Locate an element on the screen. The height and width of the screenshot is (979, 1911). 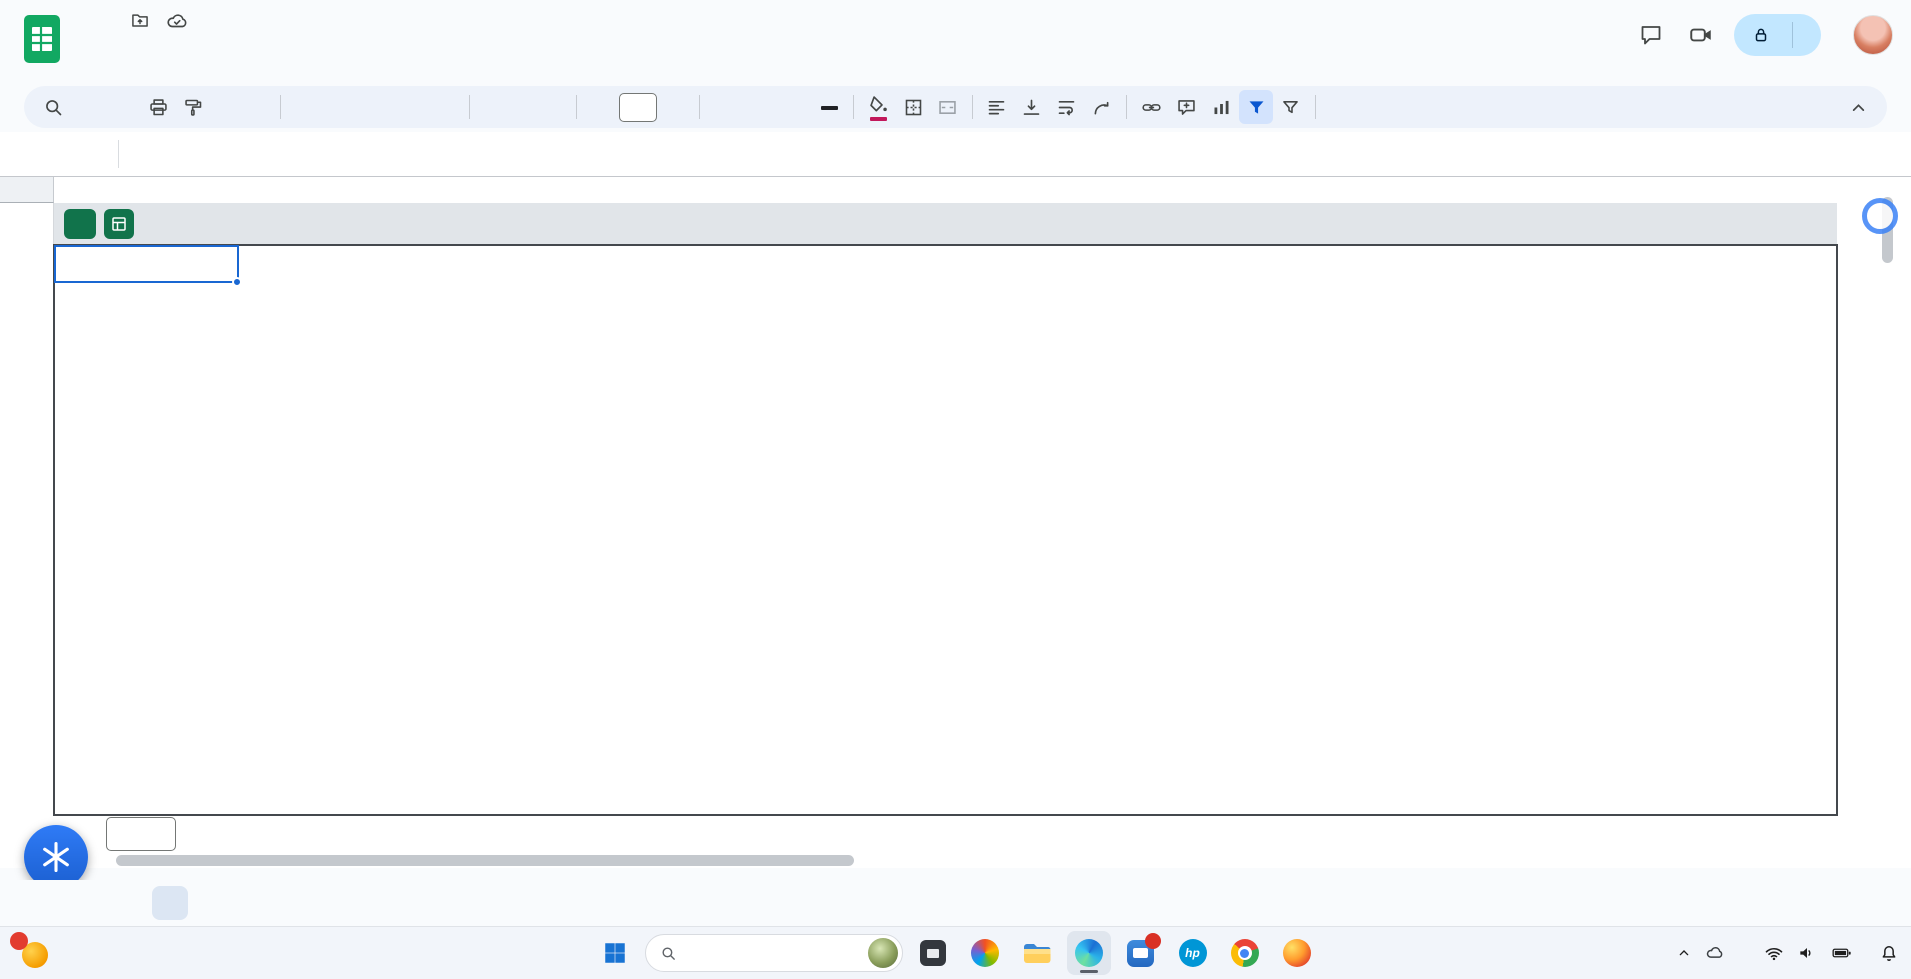
add-sheet-button is located at coordinates (66, 903).